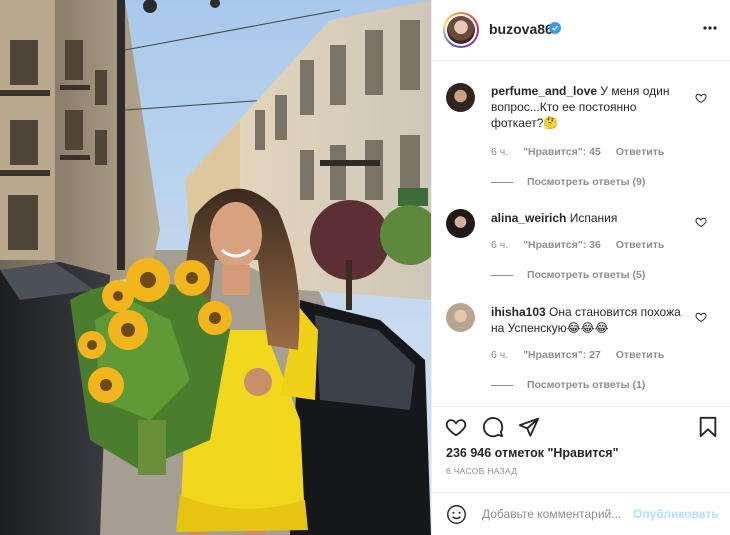  What do you see at coordinates (708, 427) in the screenshot?
I see `bookmark-icon` at bounding box center [708, 427].